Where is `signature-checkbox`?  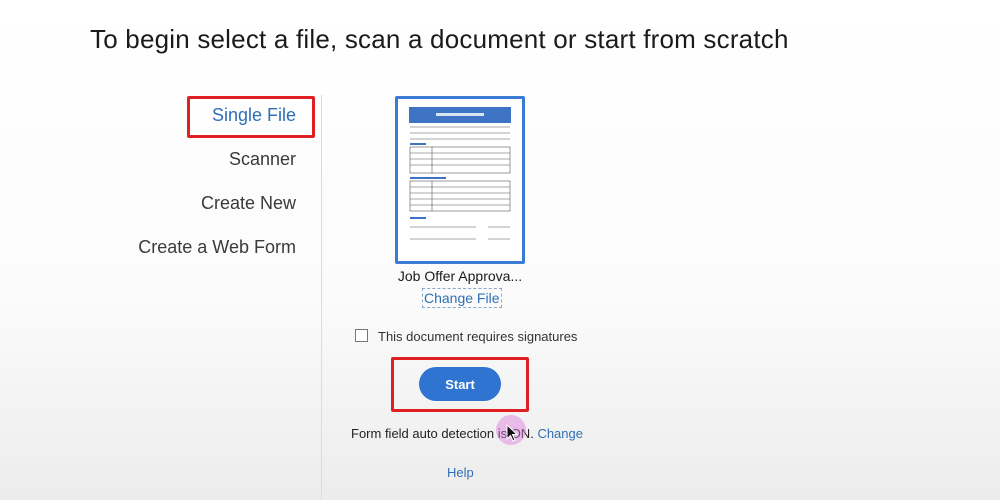 signature-checkbox is located at coordinates (361, 335).